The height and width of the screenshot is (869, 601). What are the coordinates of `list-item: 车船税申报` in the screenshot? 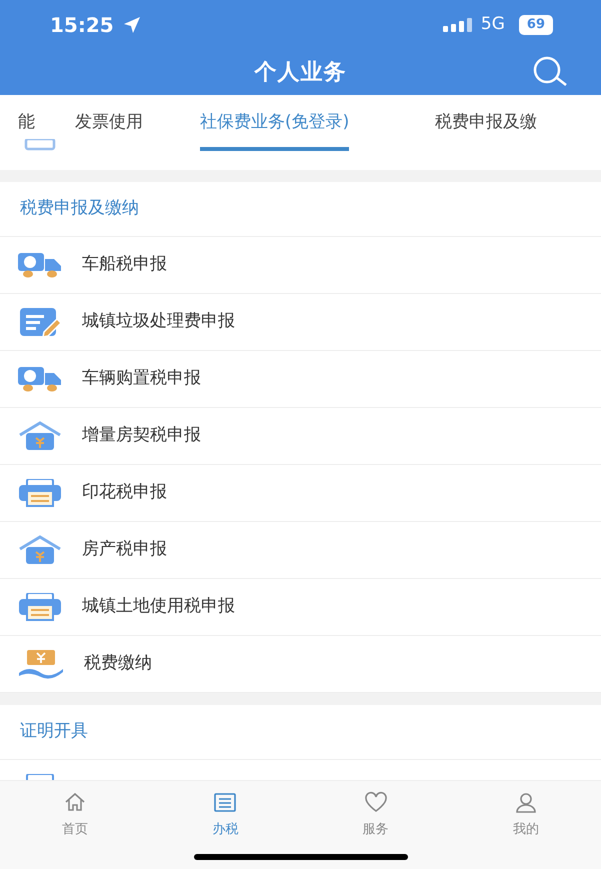 It's located at (300, 265).